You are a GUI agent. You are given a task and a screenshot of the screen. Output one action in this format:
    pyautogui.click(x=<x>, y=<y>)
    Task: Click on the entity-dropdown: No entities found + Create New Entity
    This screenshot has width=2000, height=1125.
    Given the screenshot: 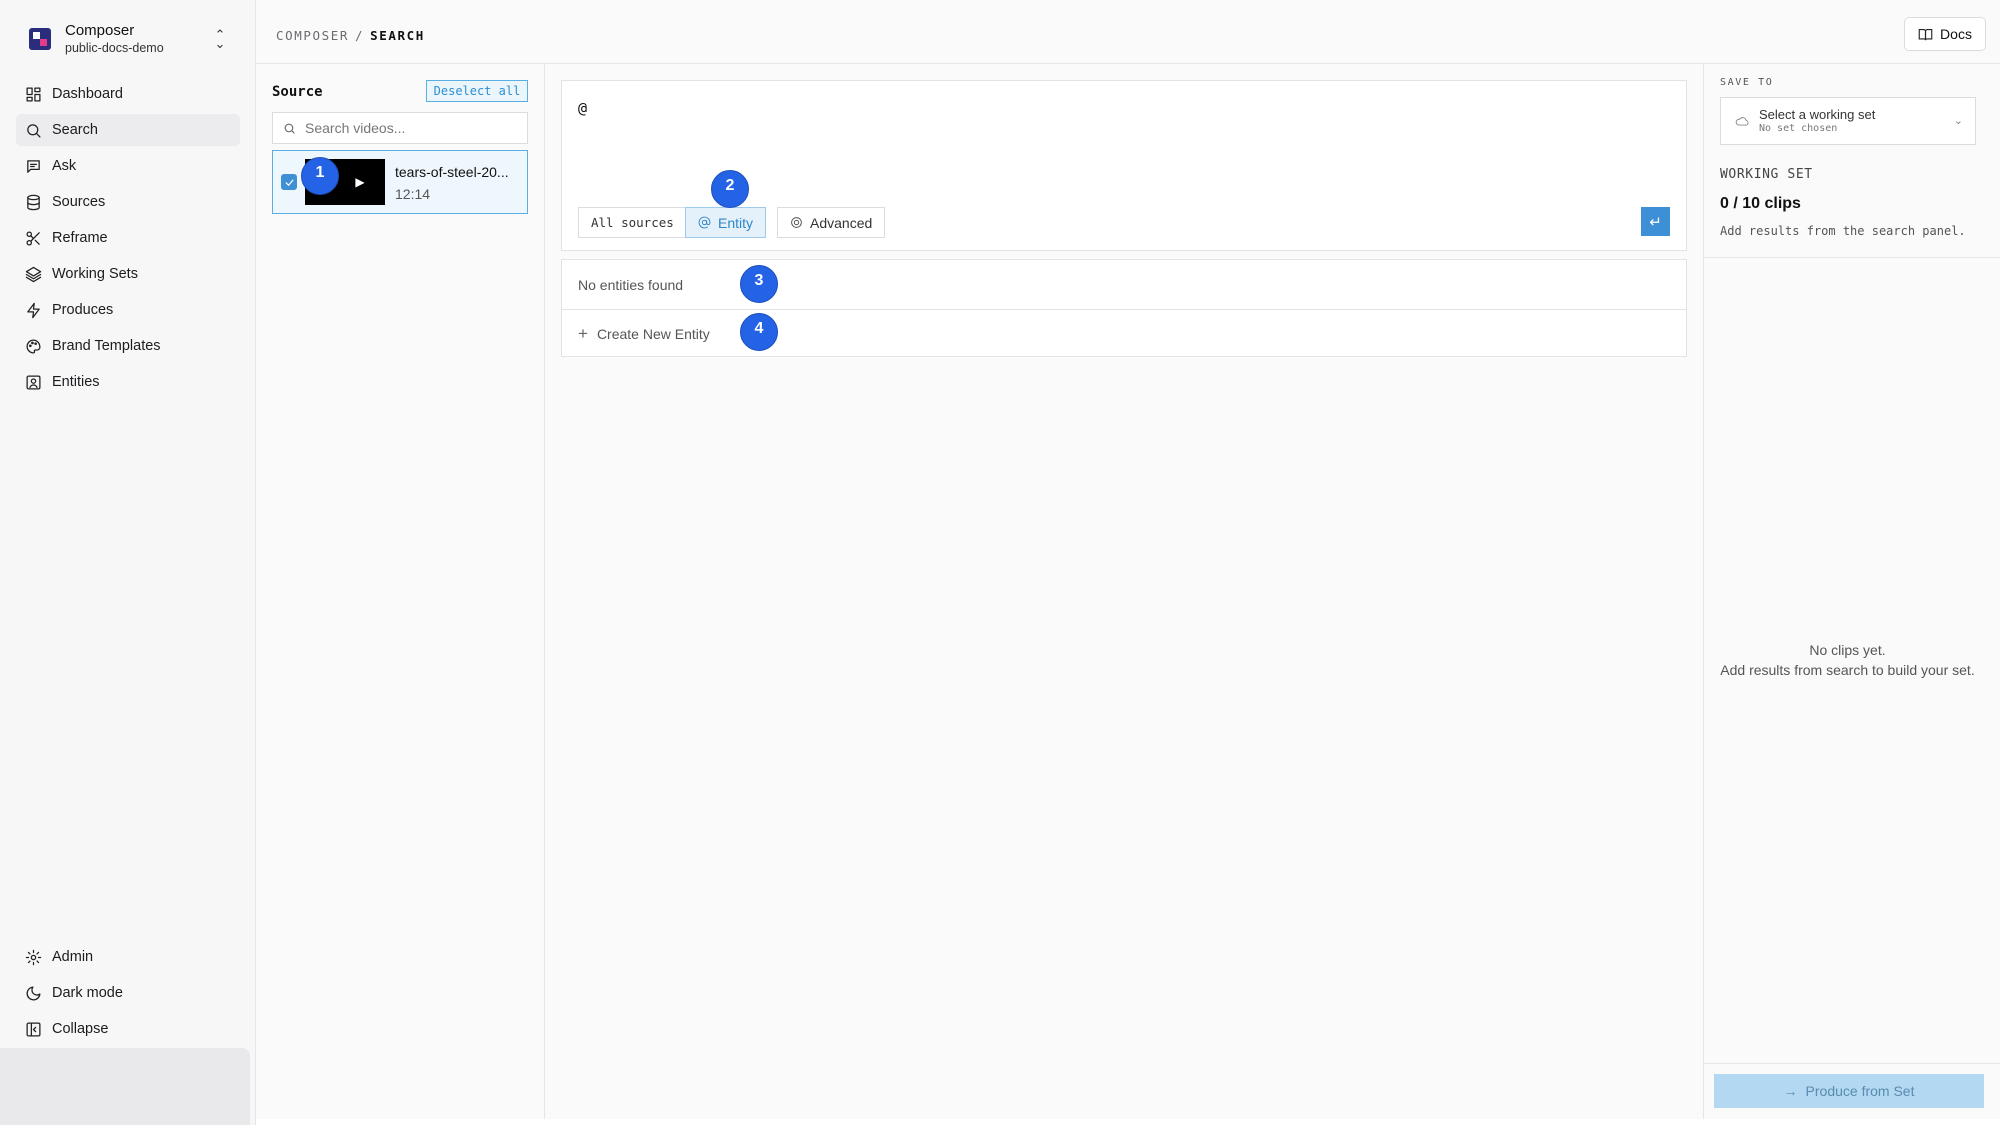 What is the action you would take?
    pyautogui.click(x=1124, y=308)
    